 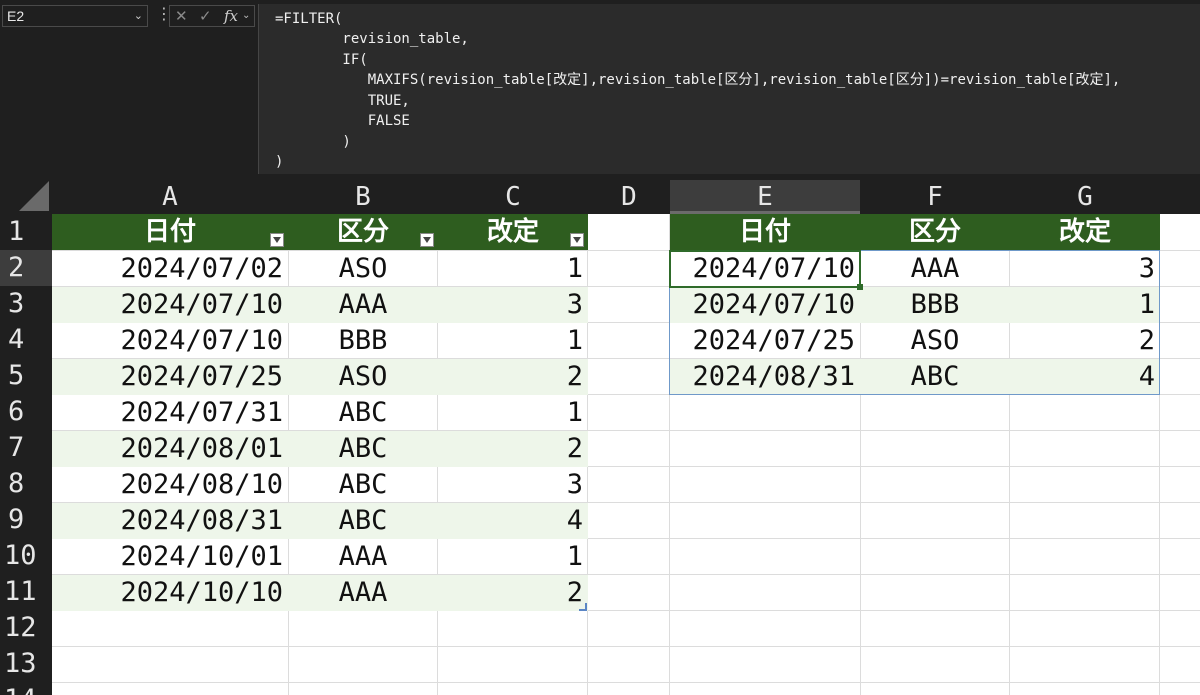 I want to click on row-header: 12, so click(x=26, y=628).